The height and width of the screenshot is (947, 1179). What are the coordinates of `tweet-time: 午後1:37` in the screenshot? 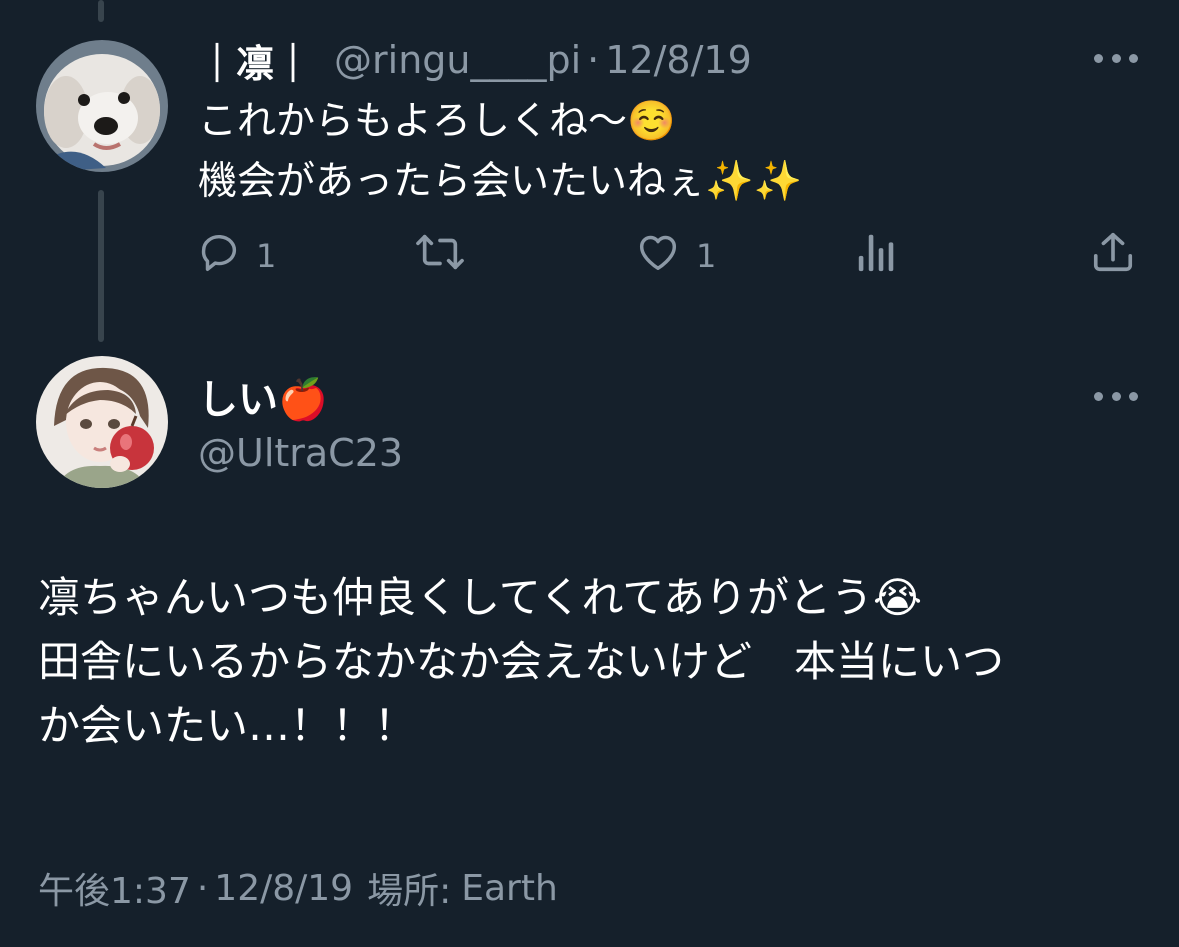 It's located at (114, 888).